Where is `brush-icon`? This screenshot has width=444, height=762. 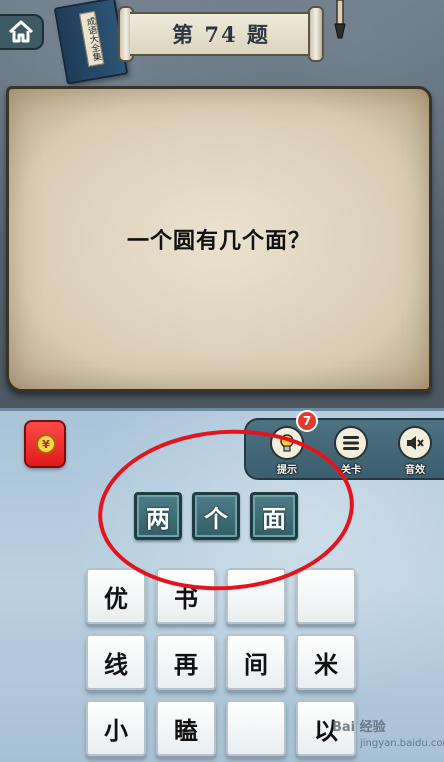 brush-icon is located at coordinates (340, 20).